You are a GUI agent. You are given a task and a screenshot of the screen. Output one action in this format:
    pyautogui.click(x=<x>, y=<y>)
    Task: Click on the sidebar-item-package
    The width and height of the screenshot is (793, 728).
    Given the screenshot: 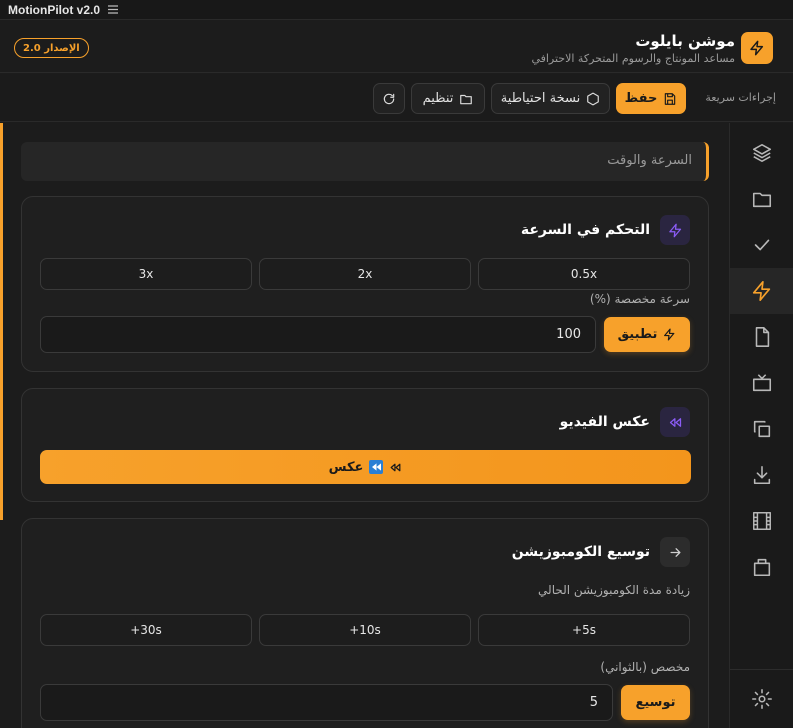 What is the action you would take?
    pyautogui.click(x=761, y=567)
    